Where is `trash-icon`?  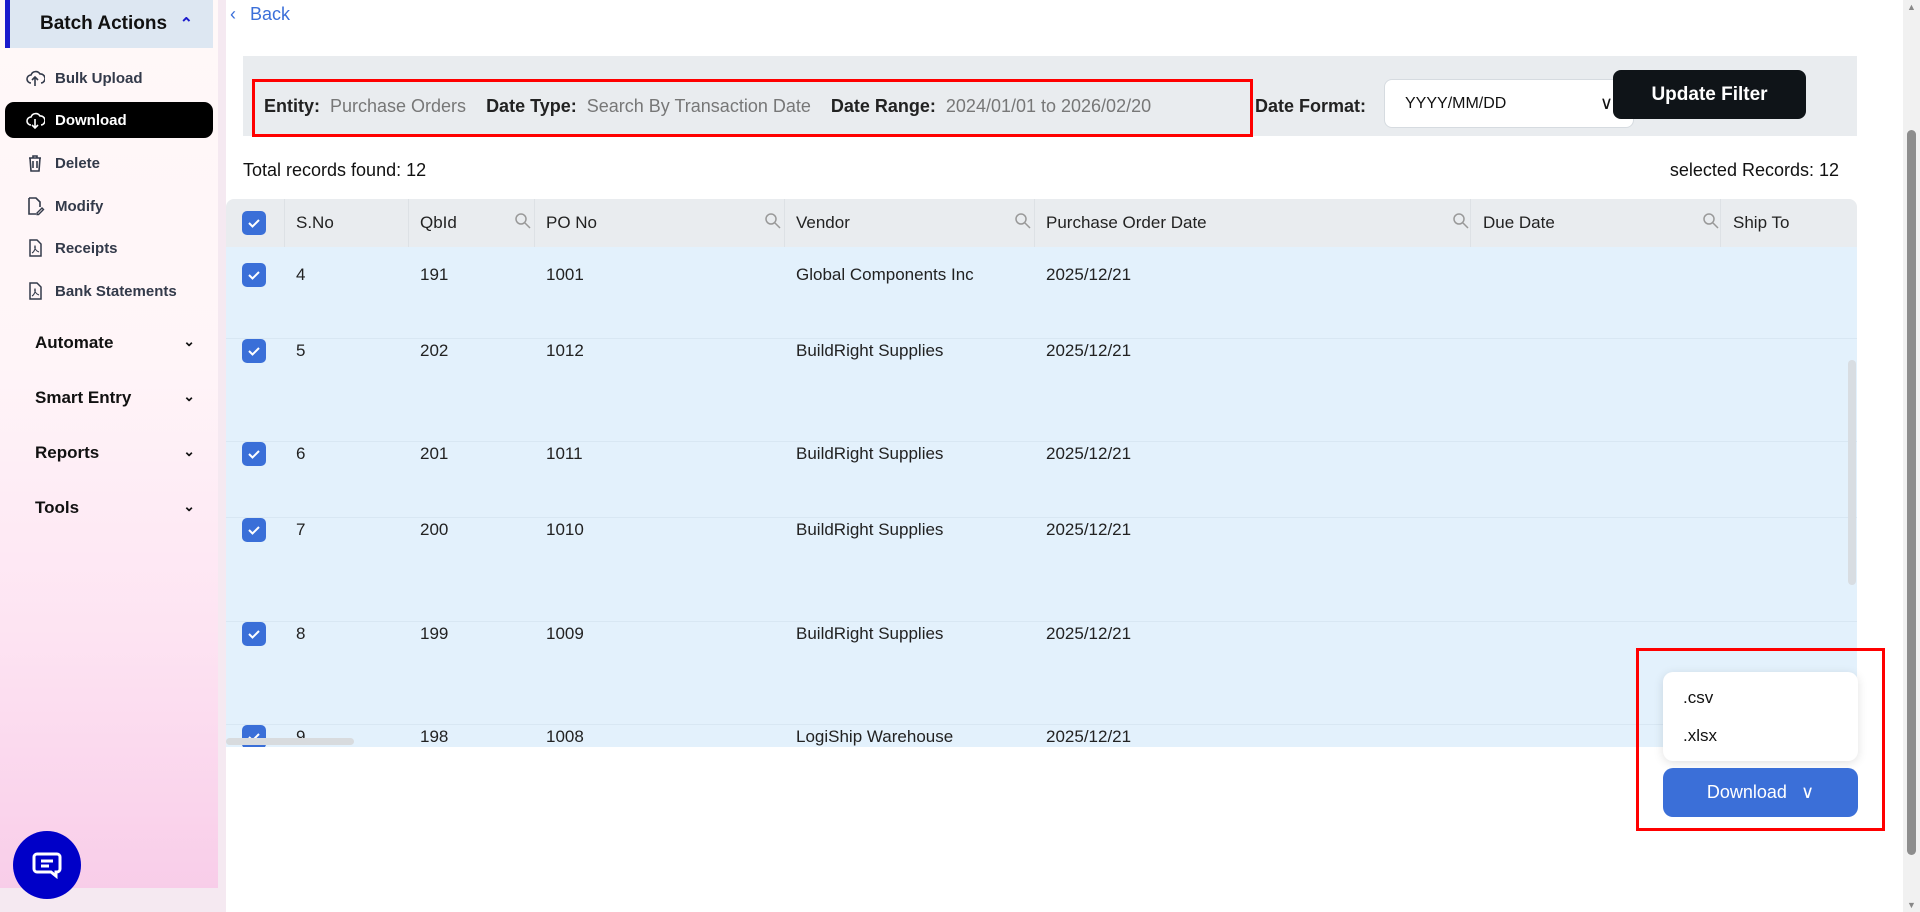
trash-icon is located at coordinates (35, 163).